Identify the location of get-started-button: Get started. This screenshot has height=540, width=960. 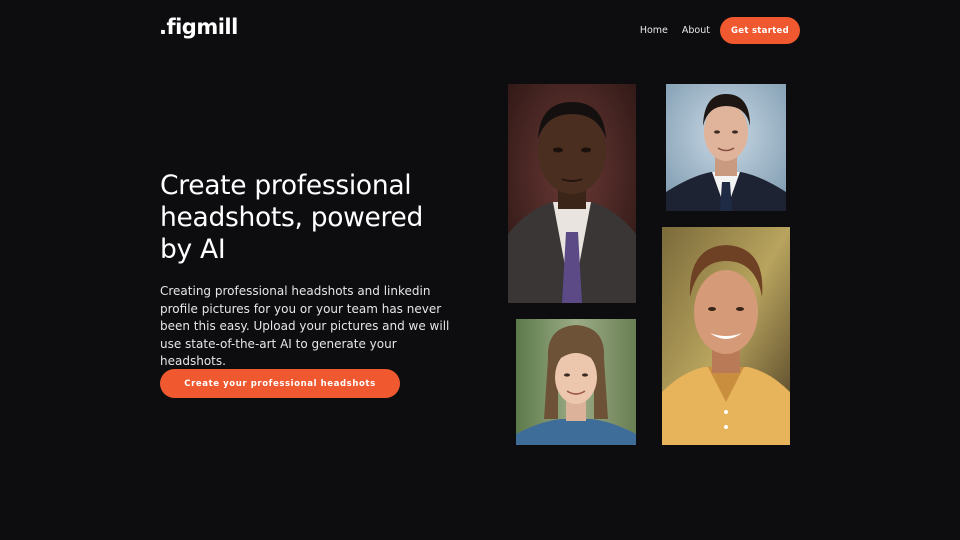
(760, 30).